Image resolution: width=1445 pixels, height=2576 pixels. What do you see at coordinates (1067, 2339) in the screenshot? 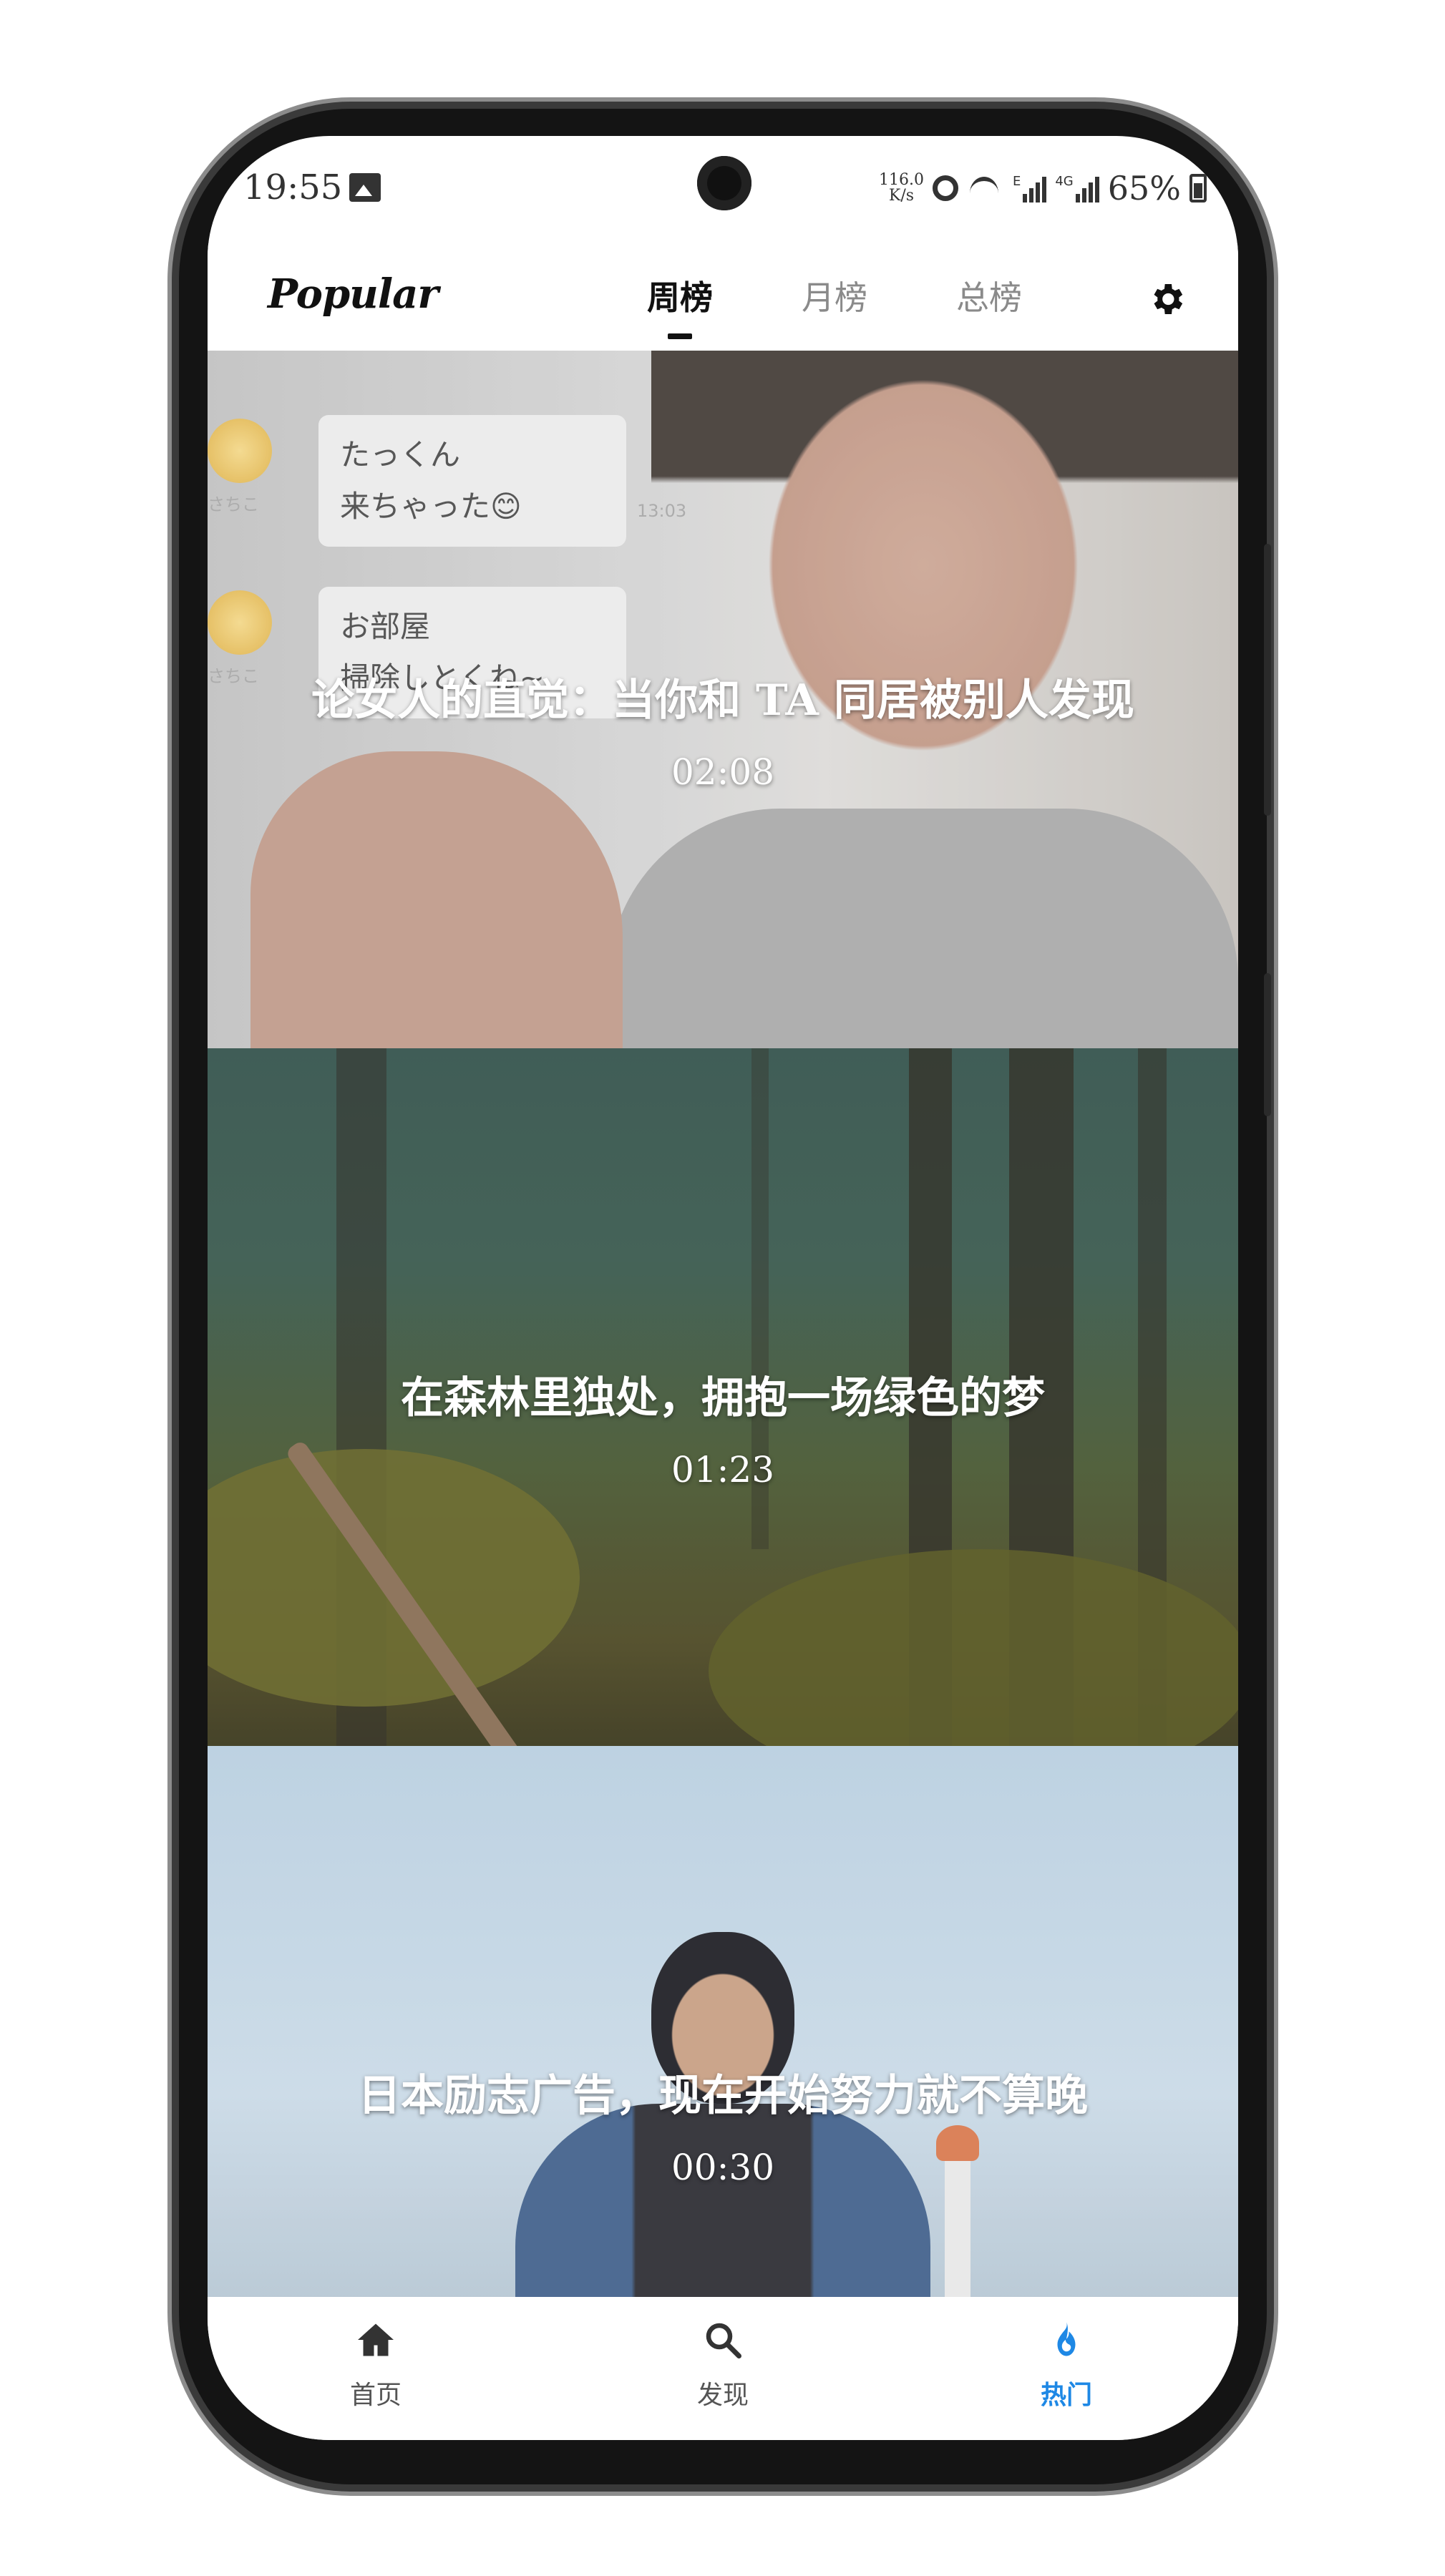
I see `flame-icon` at bounding box center [1067, 2339].